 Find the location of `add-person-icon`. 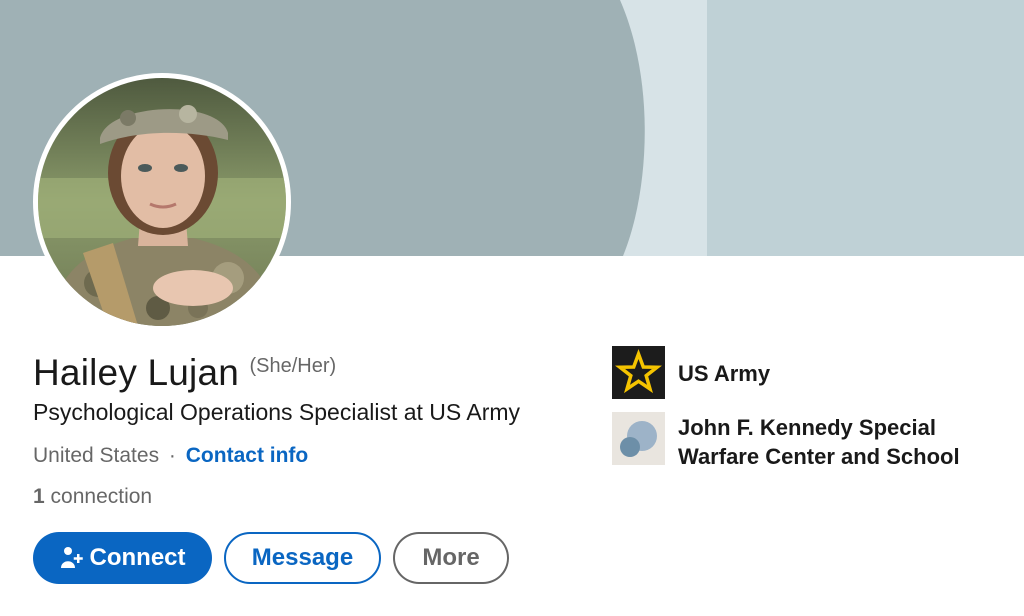

add-person-icon is located at coordinates (72, 558).